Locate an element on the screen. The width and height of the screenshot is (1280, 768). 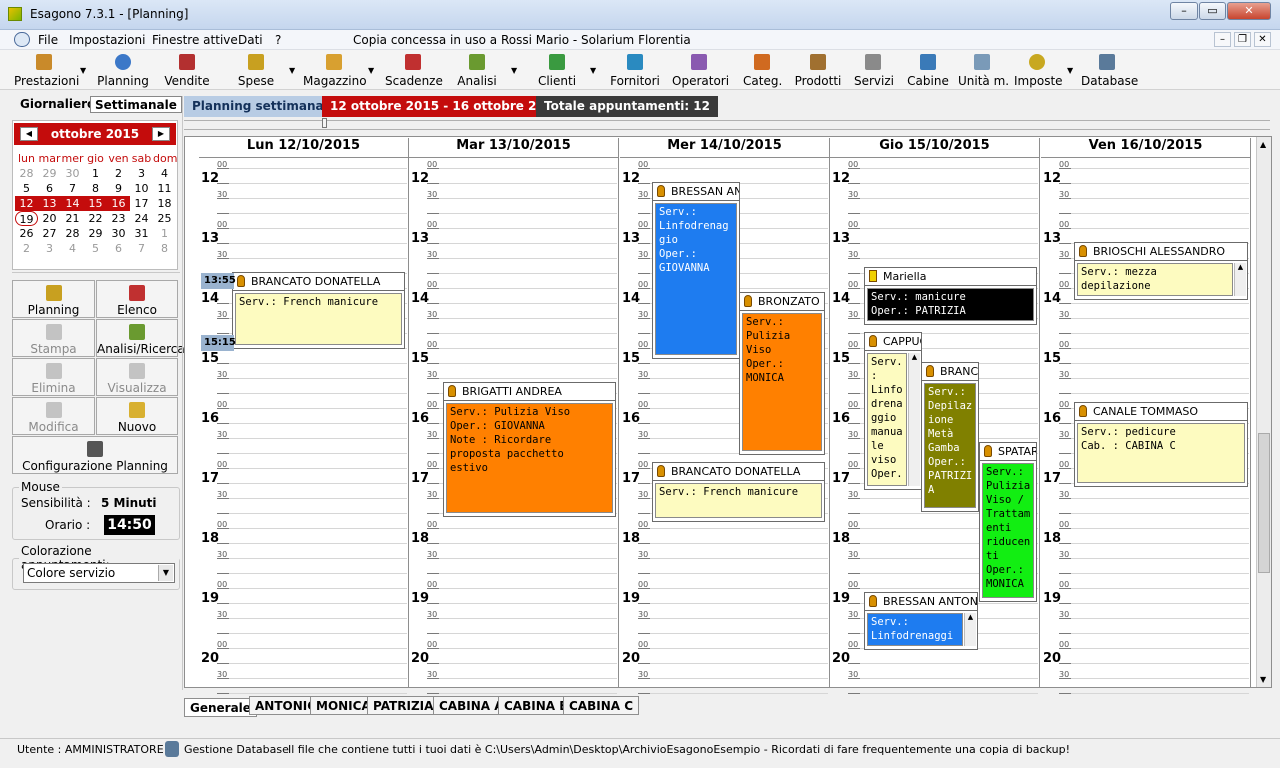
status-db: Gestione Database is located at coordinates (236, 749).